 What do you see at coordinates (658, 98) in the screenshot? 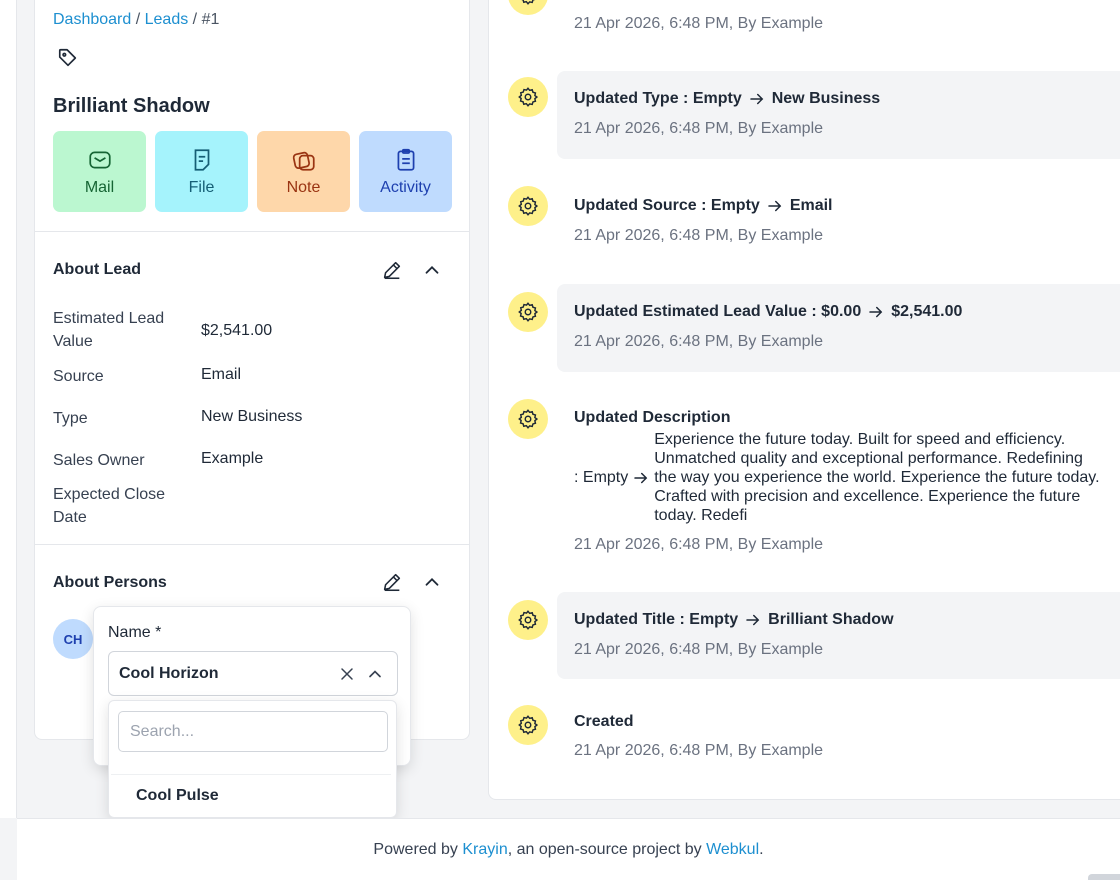
I see `activity-field: Updated Type : Empty` at bounding box center [658, 98].